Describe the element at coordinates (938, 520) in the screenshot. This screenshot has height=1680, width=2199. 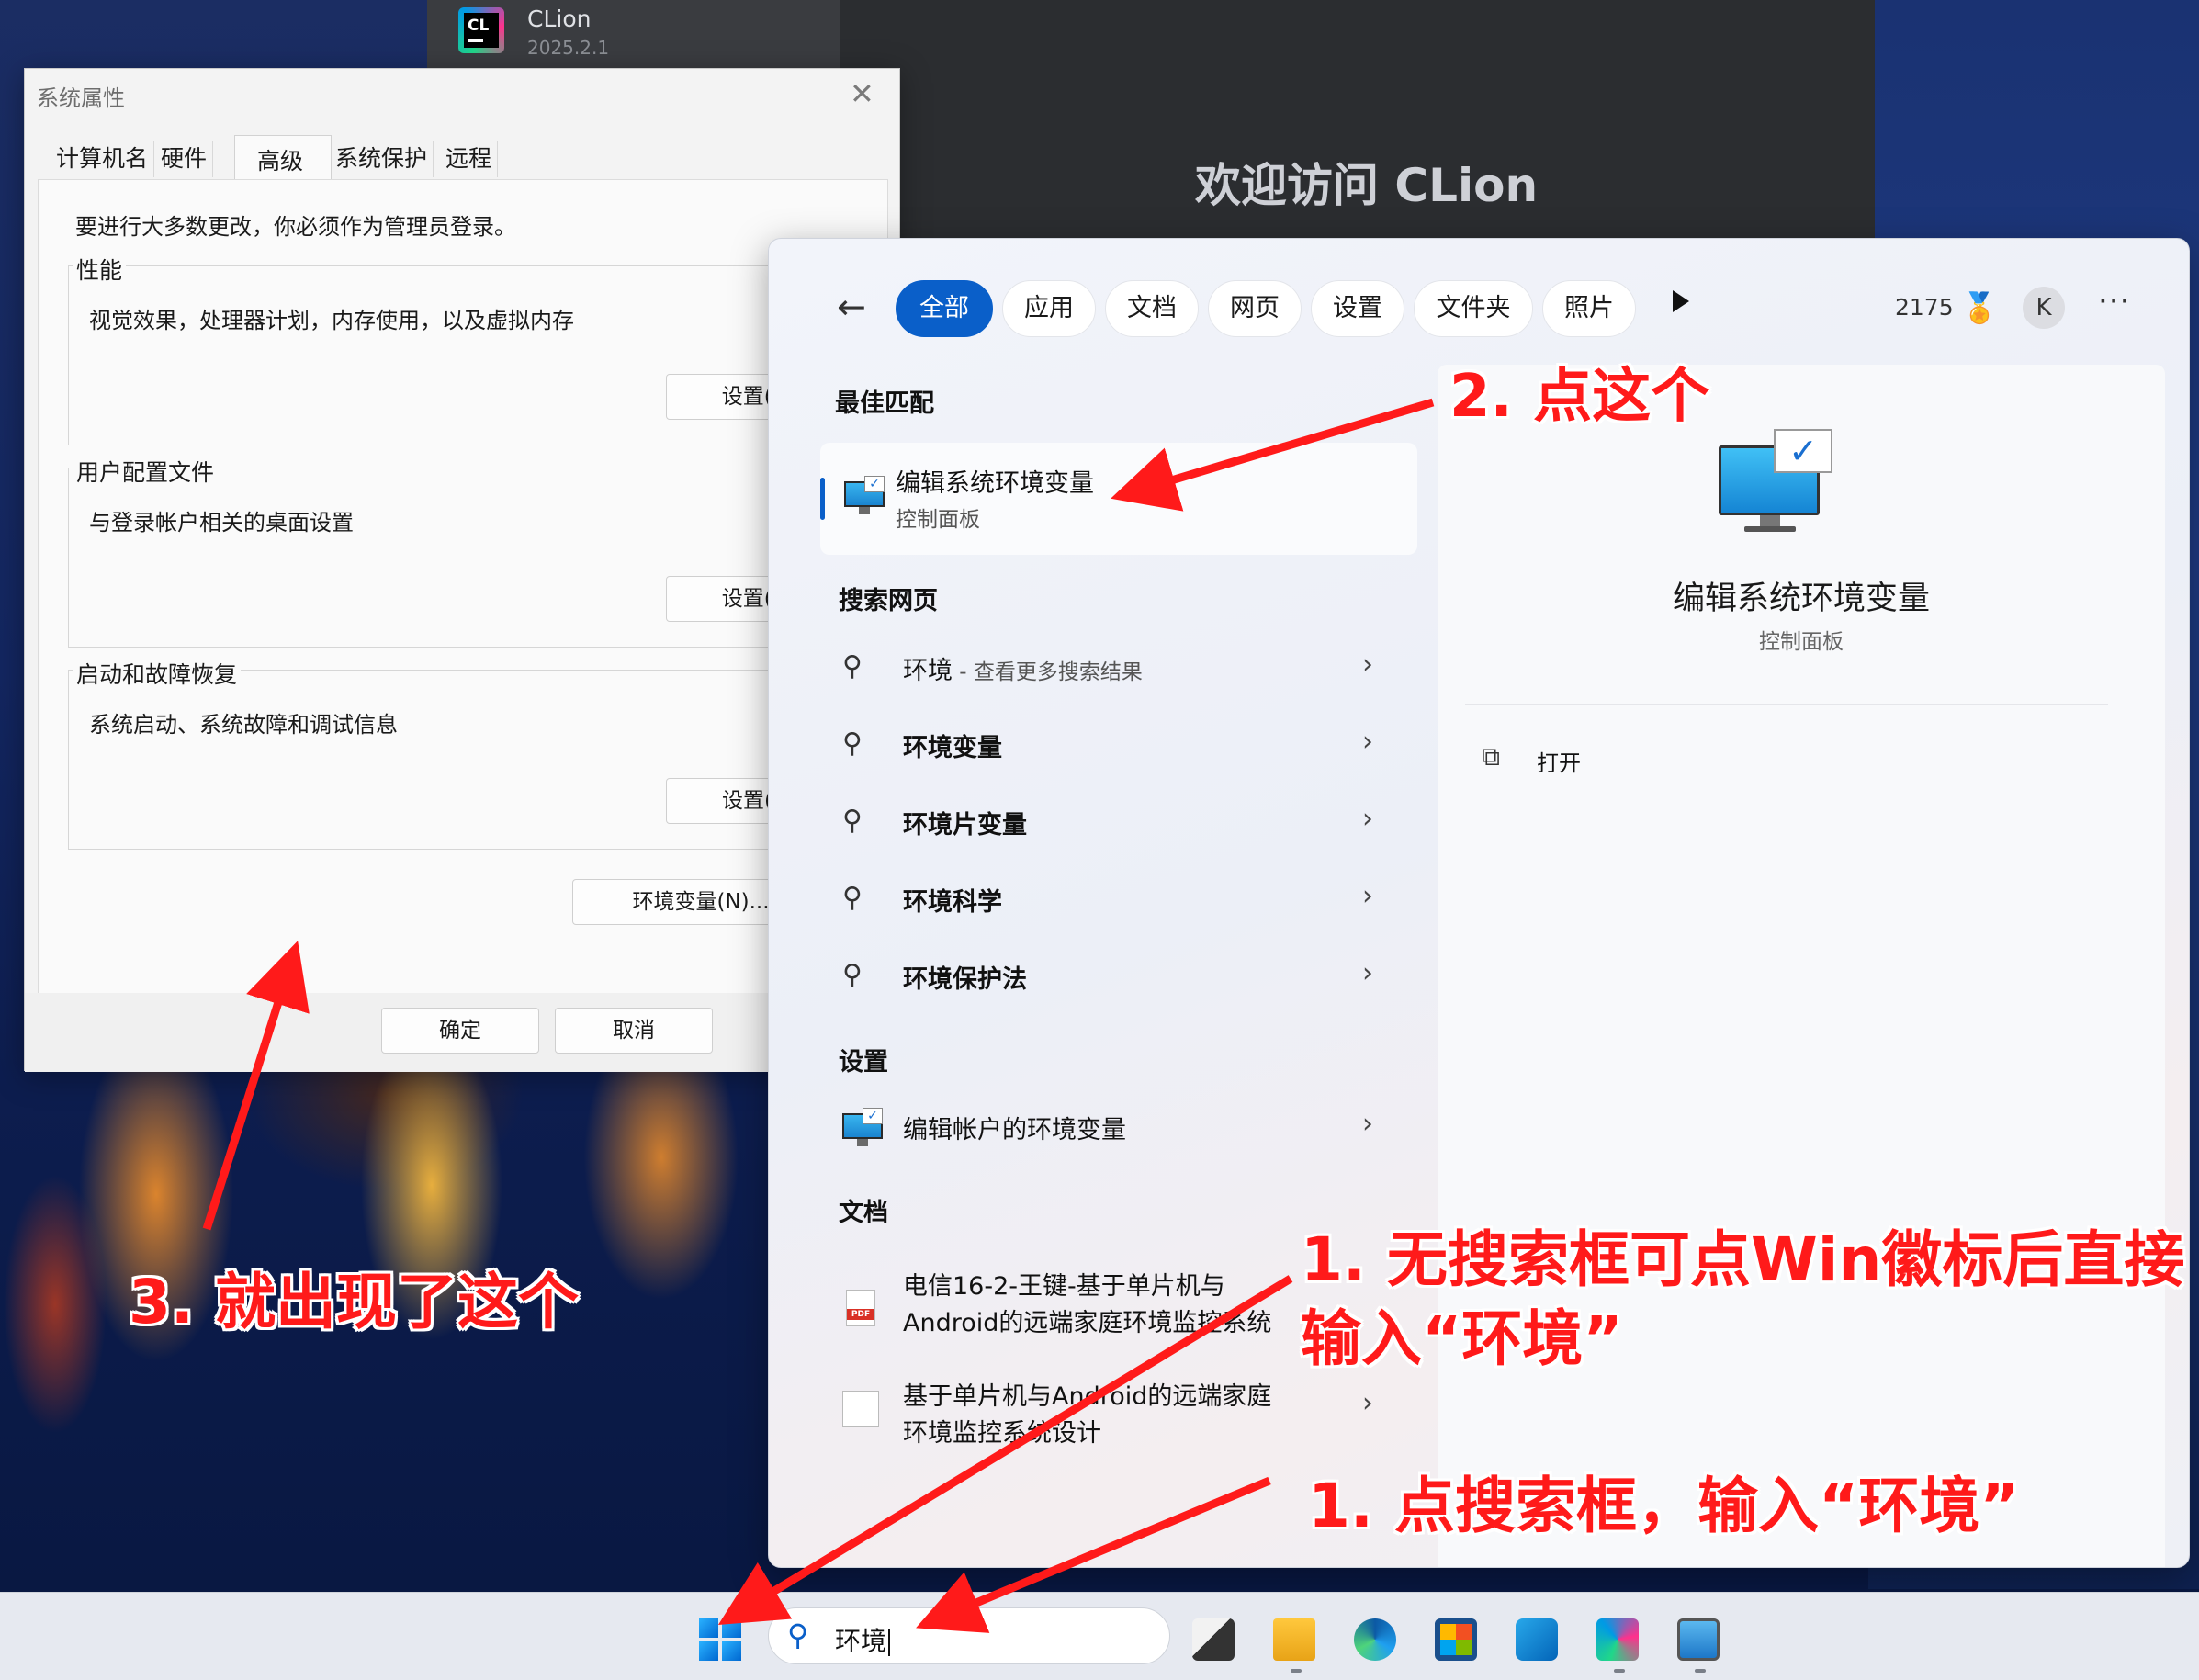
I see `best-match-subtitle: 控制面板` at that location.